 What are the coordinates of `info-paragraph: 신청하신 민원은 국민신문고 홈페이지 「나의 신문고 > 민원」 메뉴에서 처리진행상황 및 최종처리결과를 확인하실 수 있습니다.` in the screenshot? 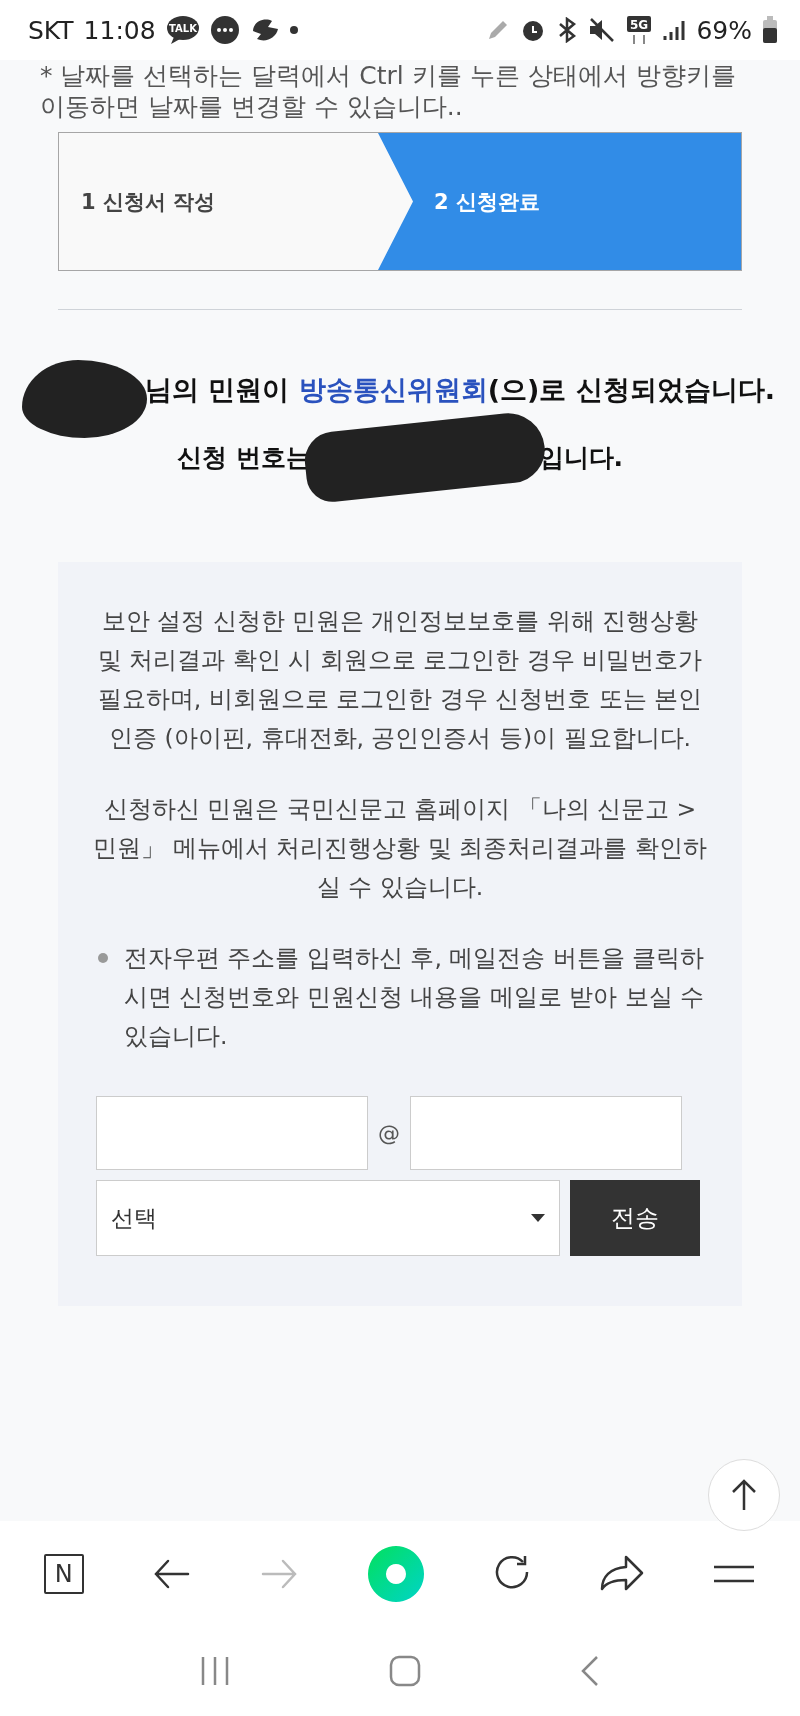 It's located at (400, 848).